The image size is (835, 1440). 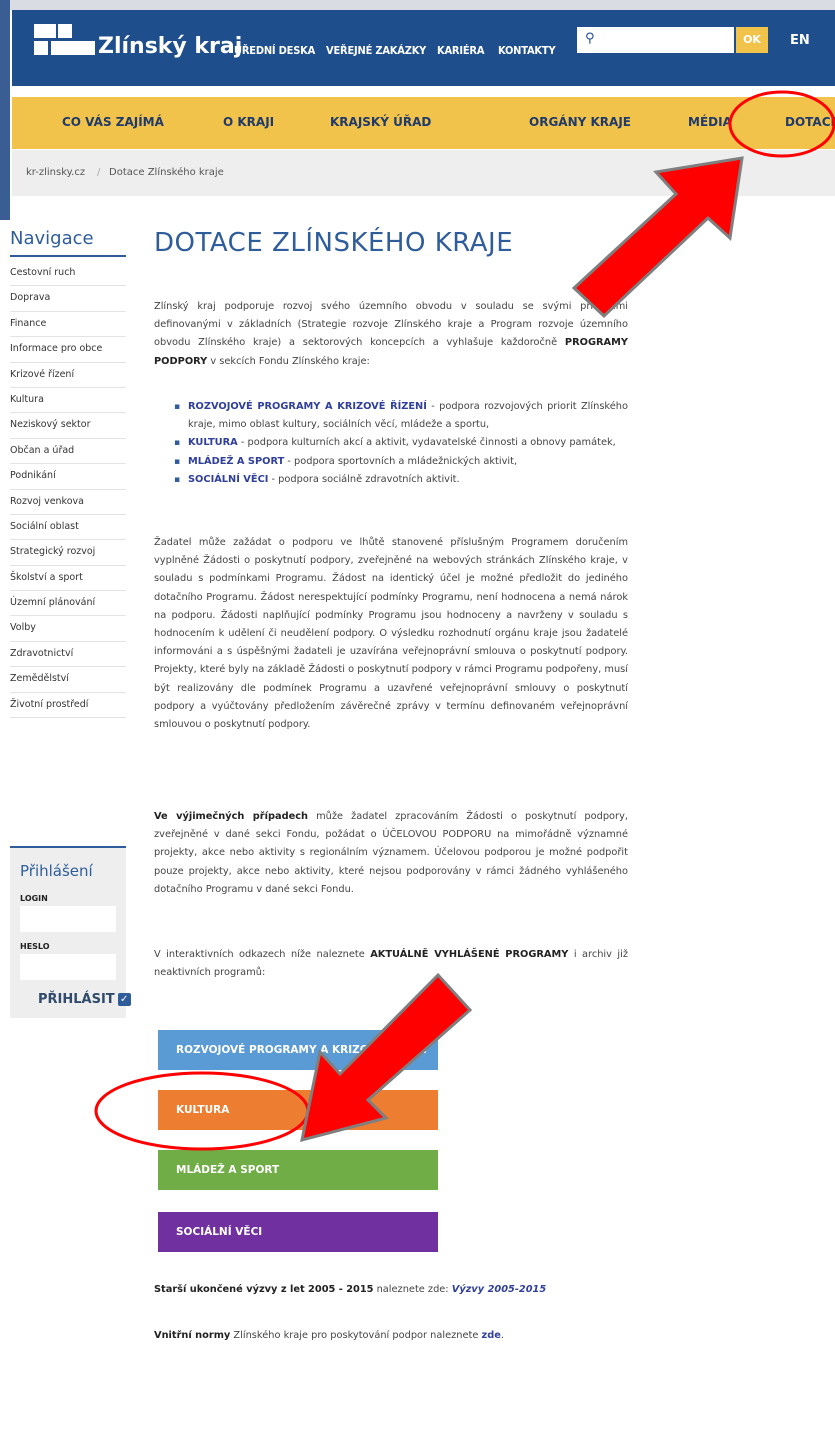 What do you see at coordinates (124, 999) in the screenshot?
I see `checkmark-icon: ✓` at bounding box center [124, 999].